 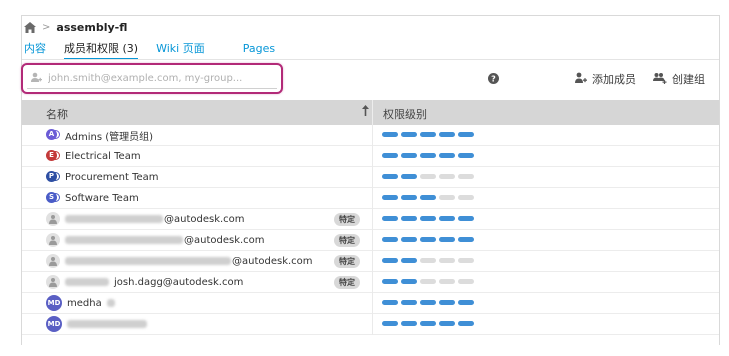 What do you see at coordinates (370, 59) in the screenshot?
I see `tab-divider` at bounding box center [370, 59].